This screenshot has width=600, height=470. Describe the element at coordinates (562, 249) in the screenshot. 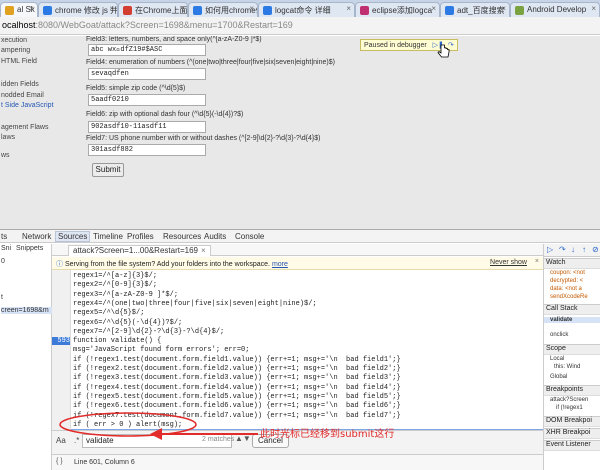

I see `step-over-icon: ↷` at that location.